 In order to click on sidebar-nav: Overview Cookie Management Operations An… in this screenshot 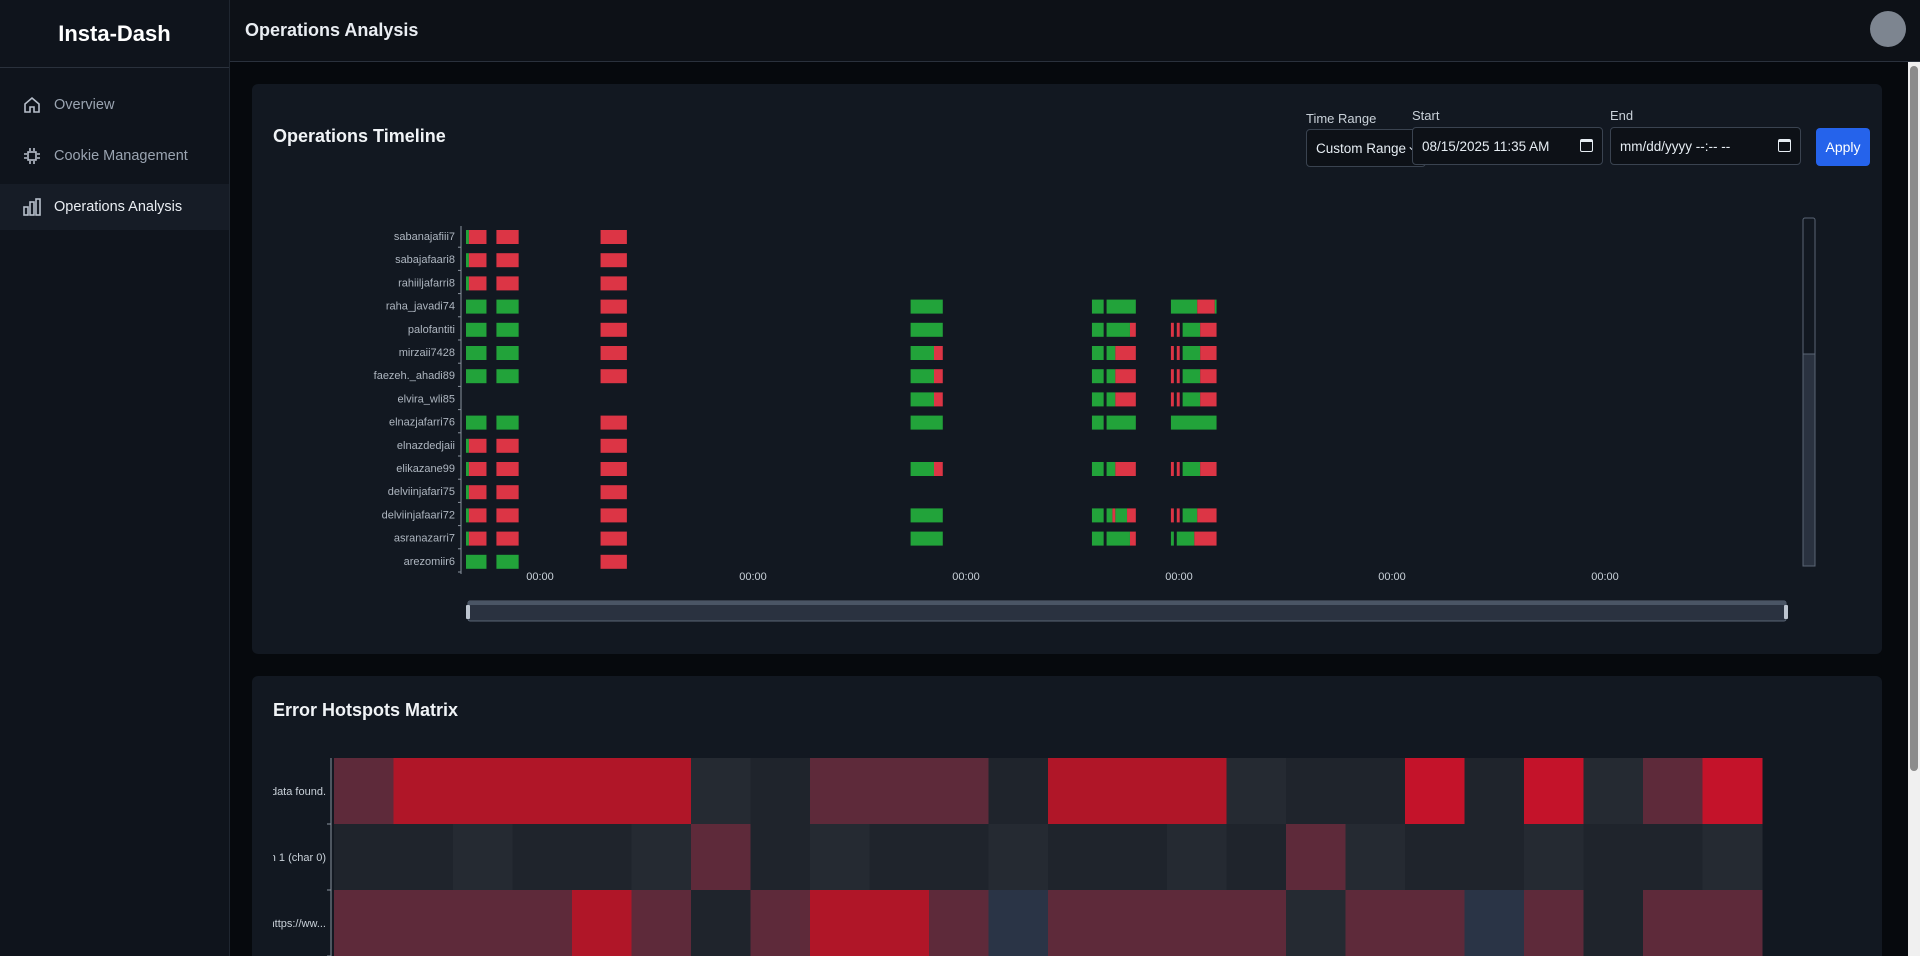, I will do `click(114, 156)`.